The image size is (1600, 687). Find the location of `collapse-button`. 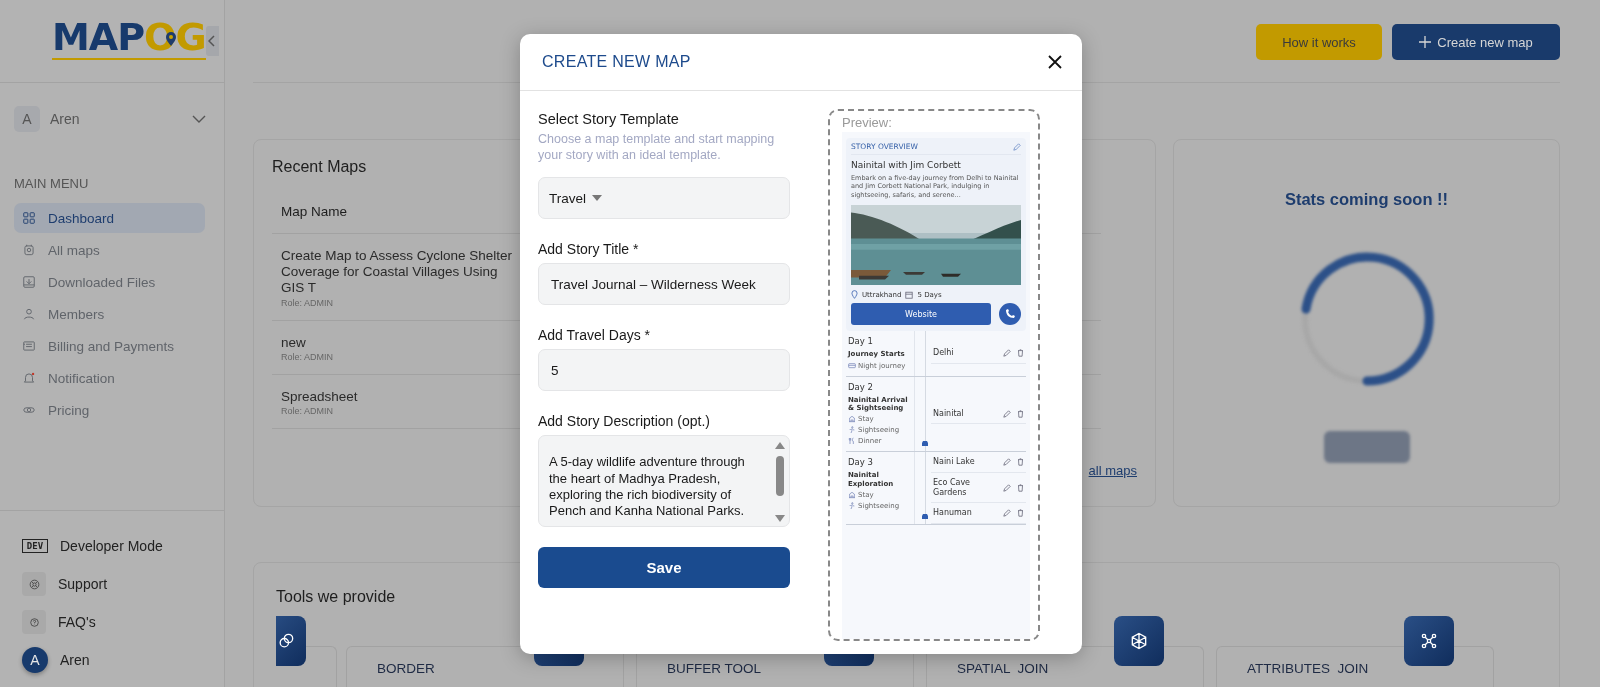

collapse-button is located at coordinates (212, 41).